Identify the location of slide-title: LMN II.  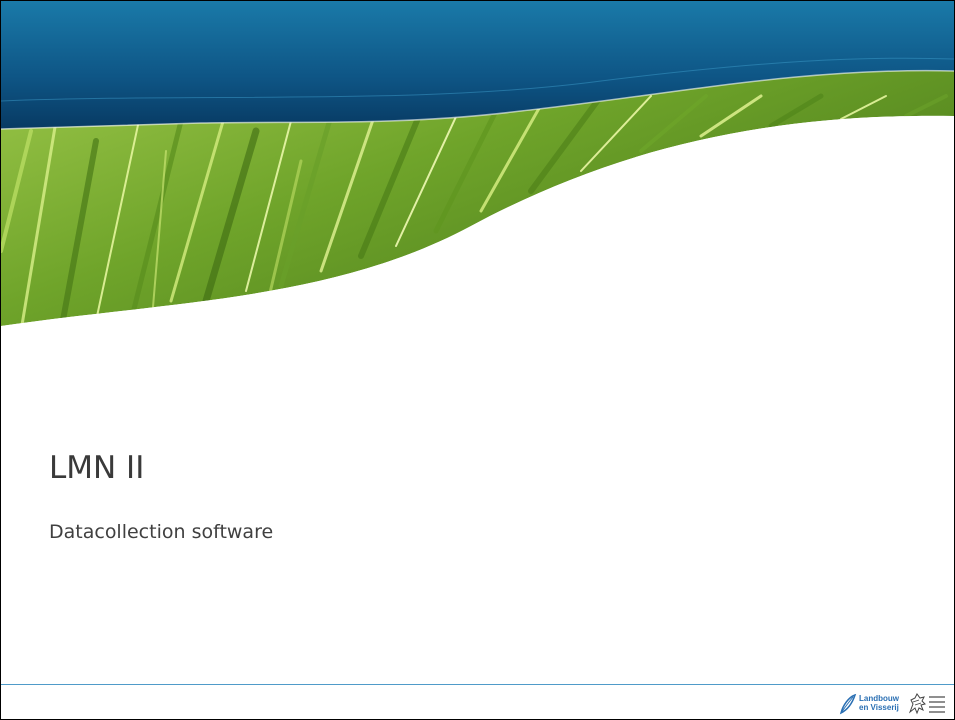
(97, 468).